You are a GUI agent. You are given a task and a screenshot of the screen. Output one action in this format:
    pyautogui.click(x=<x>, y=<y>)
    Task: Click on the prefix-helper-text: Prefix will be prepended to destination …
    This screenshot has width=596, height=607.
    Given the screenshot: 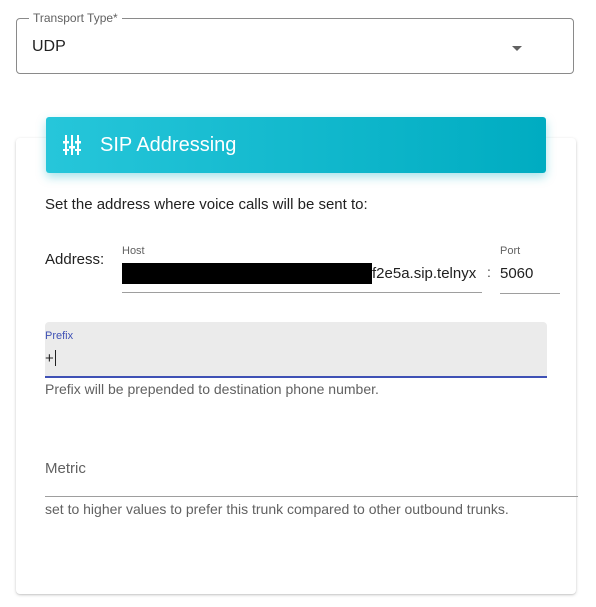 What is the action you would take?
    pyautogui.click(x=212, y=389)
    